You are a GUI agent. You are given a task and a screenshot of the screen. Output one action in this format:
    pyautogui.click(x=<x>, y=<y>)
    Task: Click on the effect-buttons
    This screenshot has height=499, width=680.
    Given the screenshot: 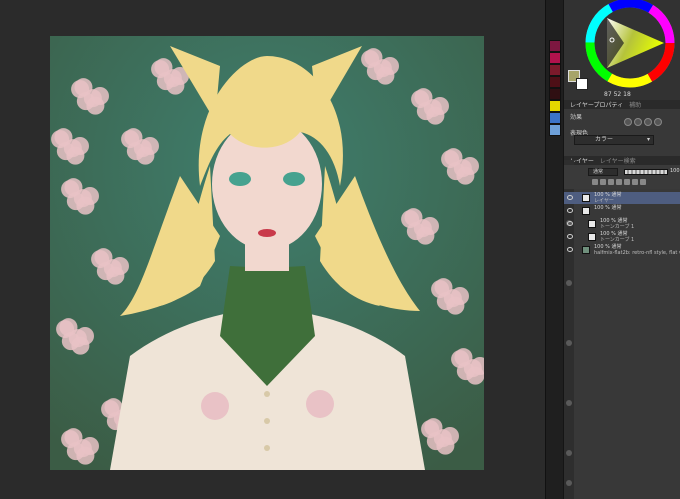 What is the action you would take?
    pyautogui.click(x=643, y=122)
    